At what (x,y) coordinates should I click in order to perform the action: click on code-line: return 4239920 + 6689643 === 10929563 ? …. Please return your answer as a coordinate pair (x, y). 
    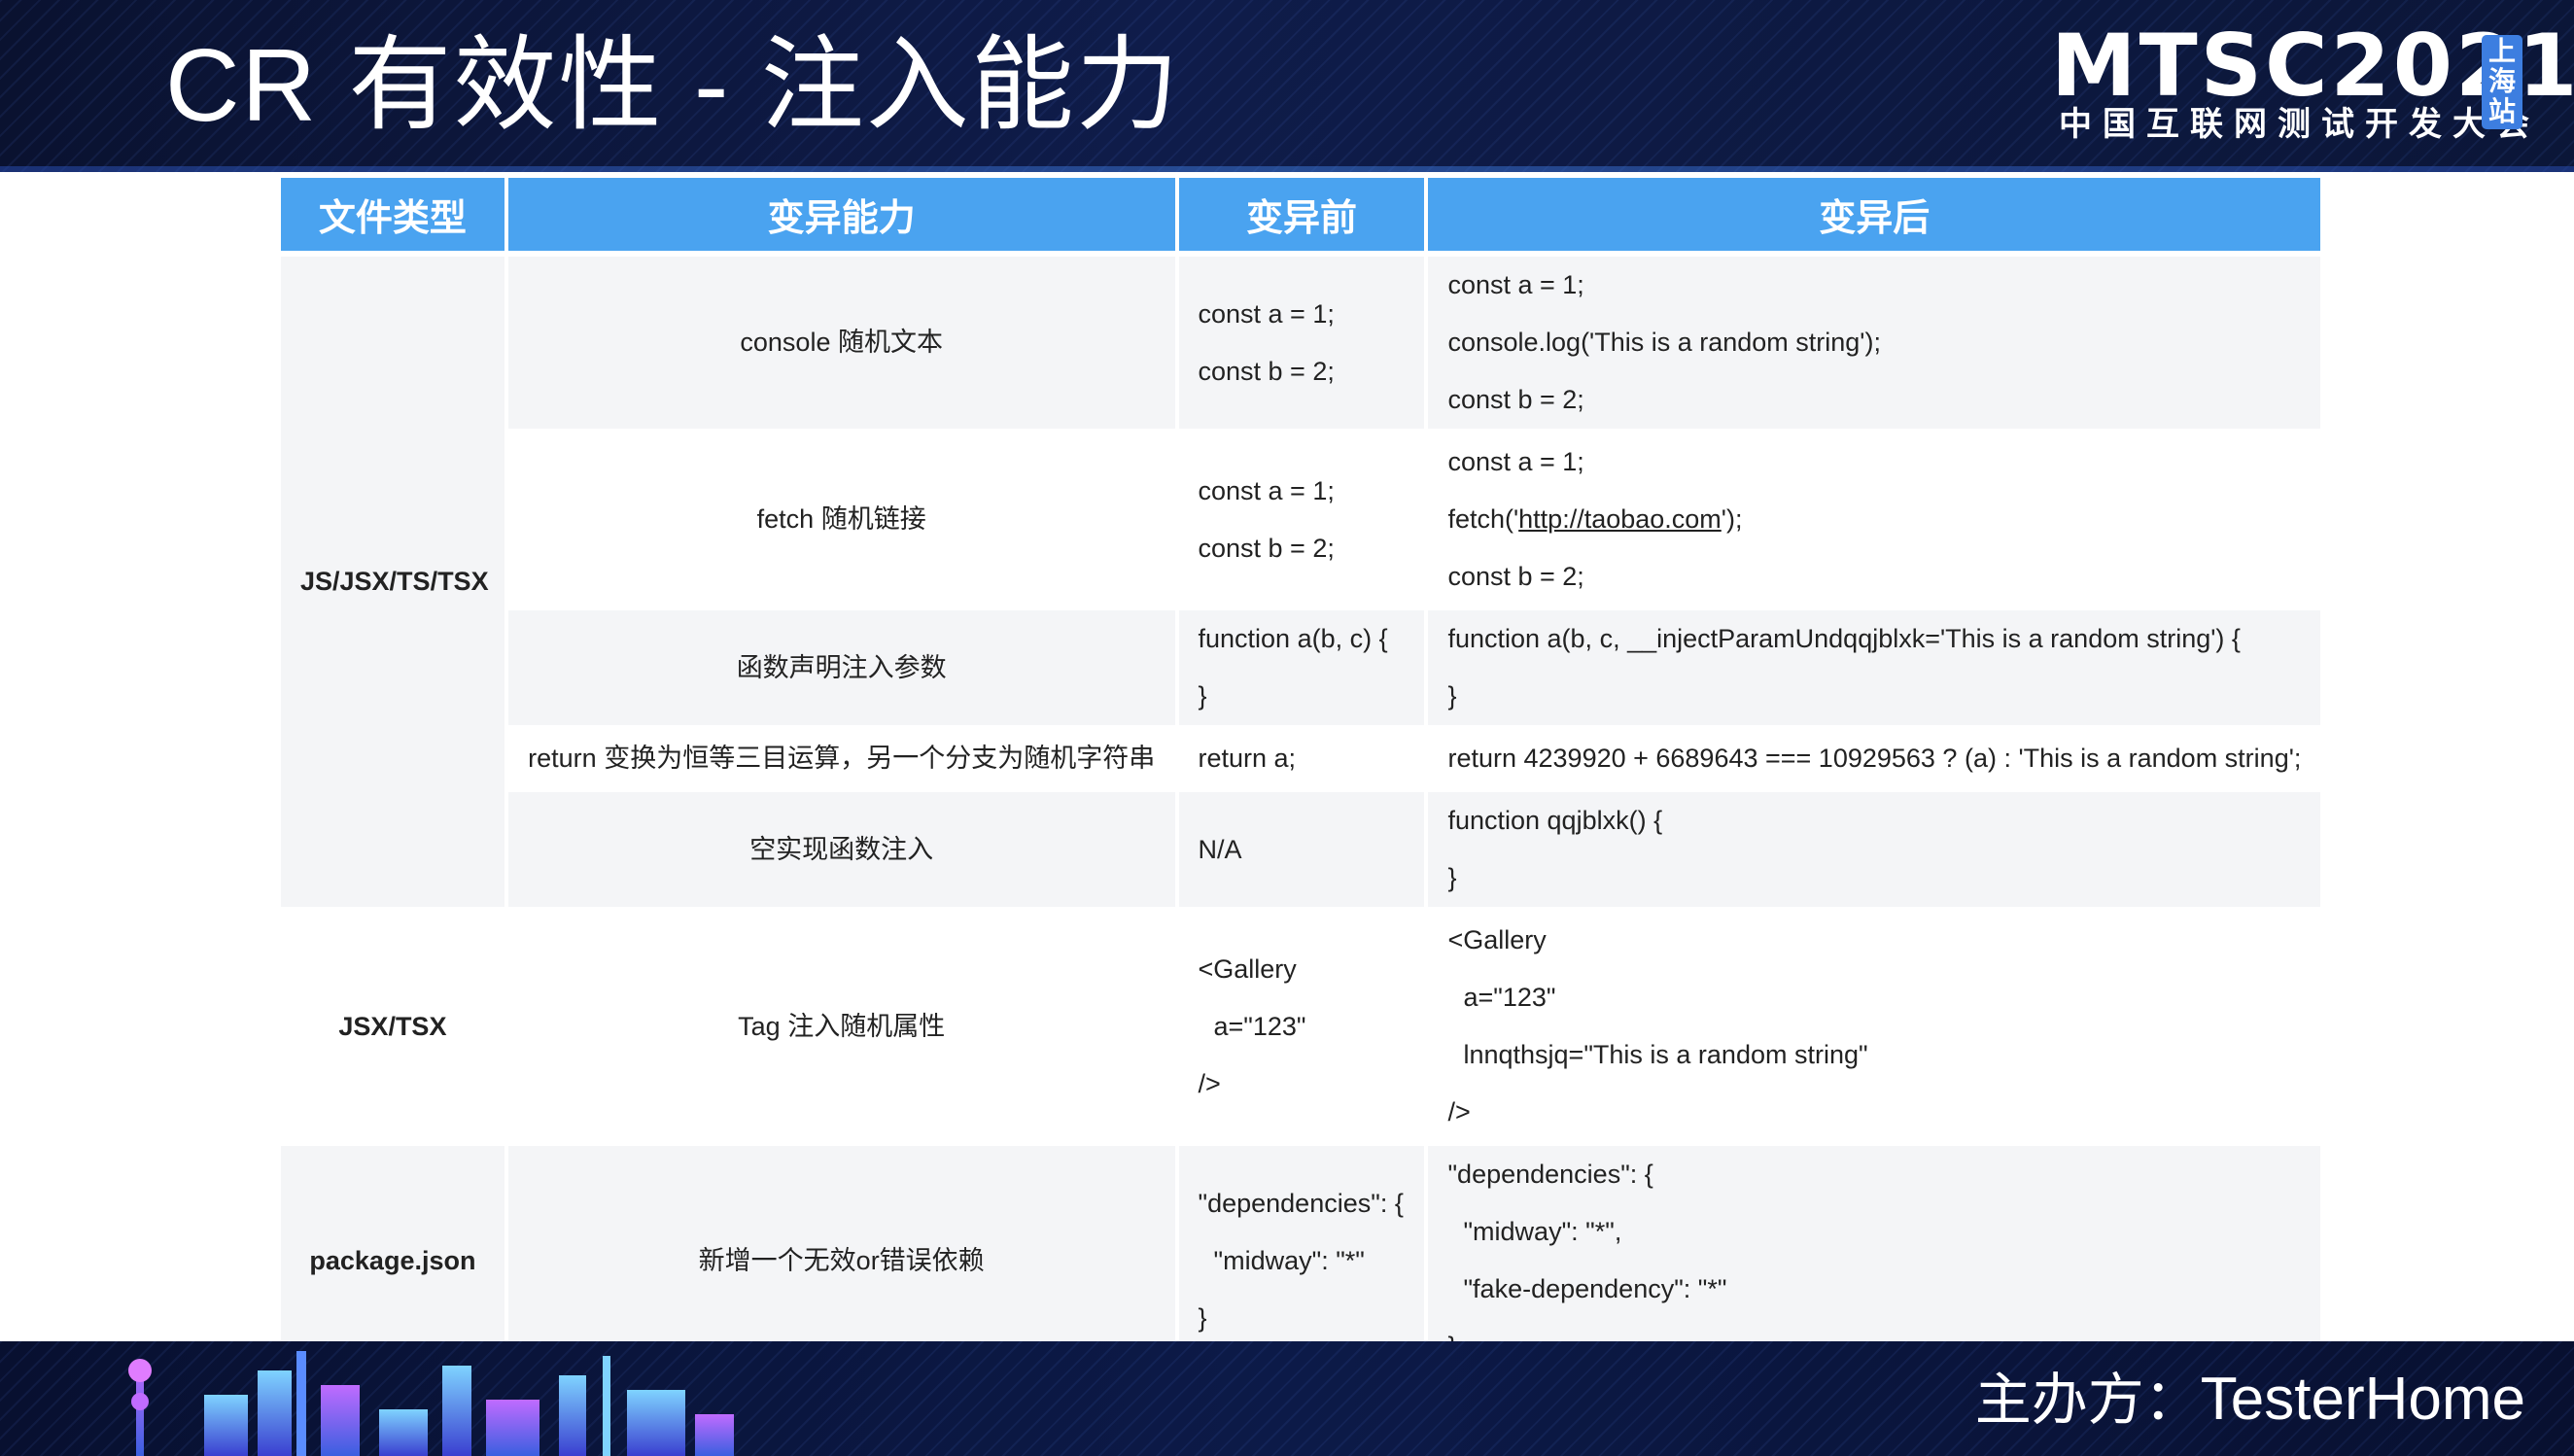
    Looking at the image, I should click on (1874, 758).